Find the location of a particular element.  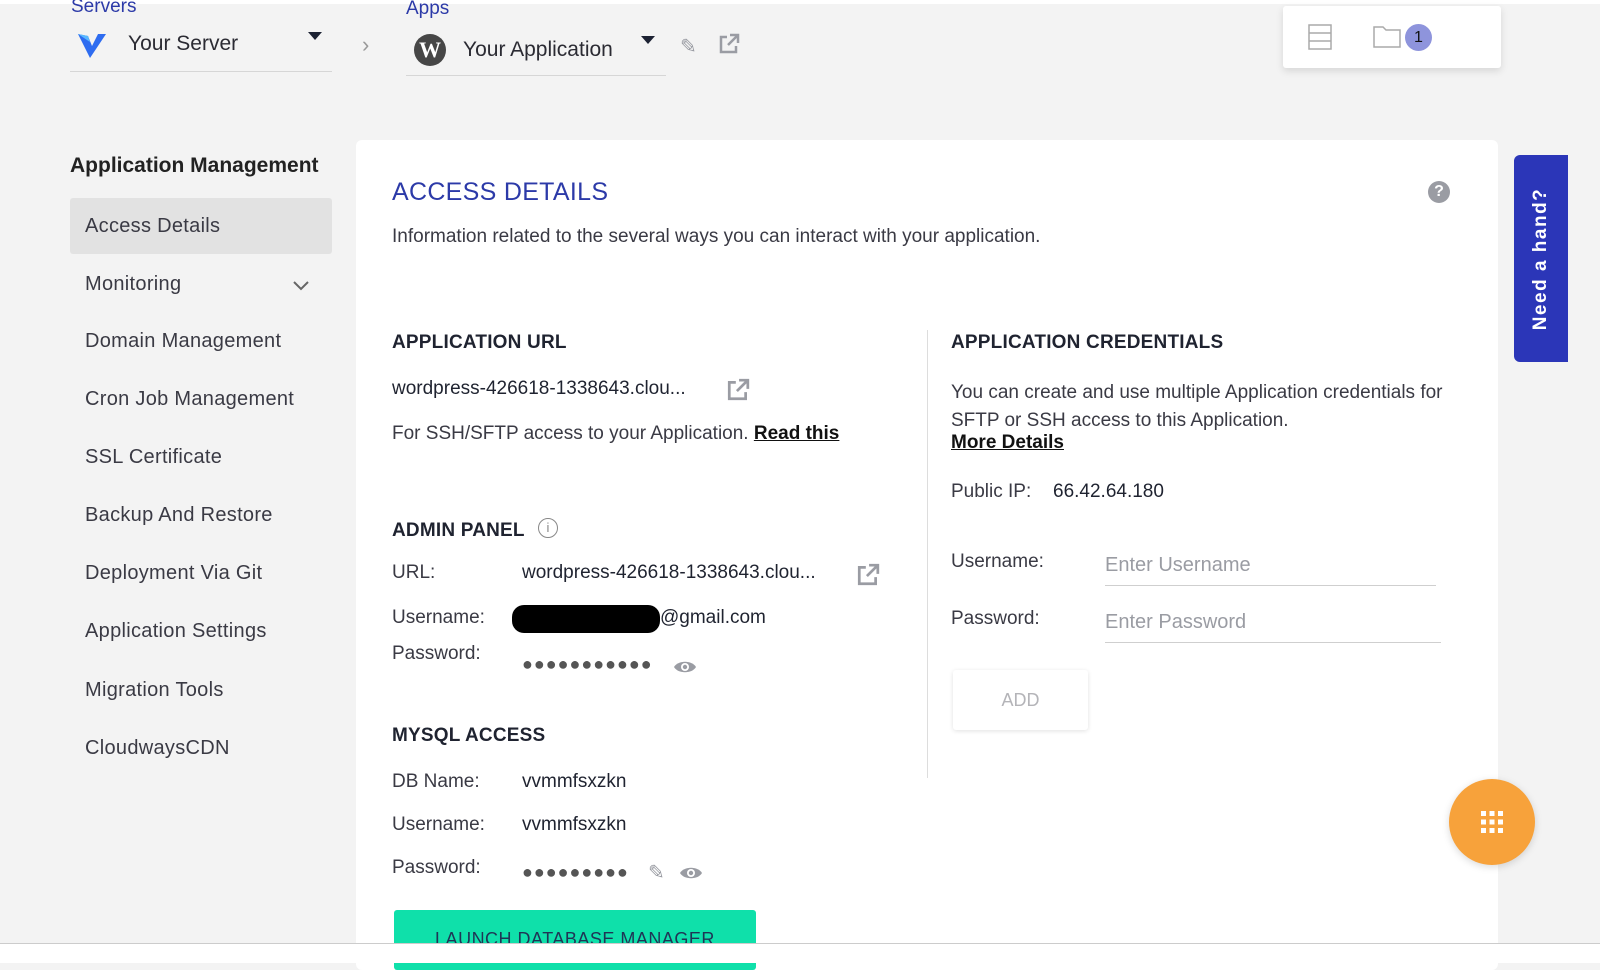

help-question-icon: ? is located at coordinates (1439, 192).